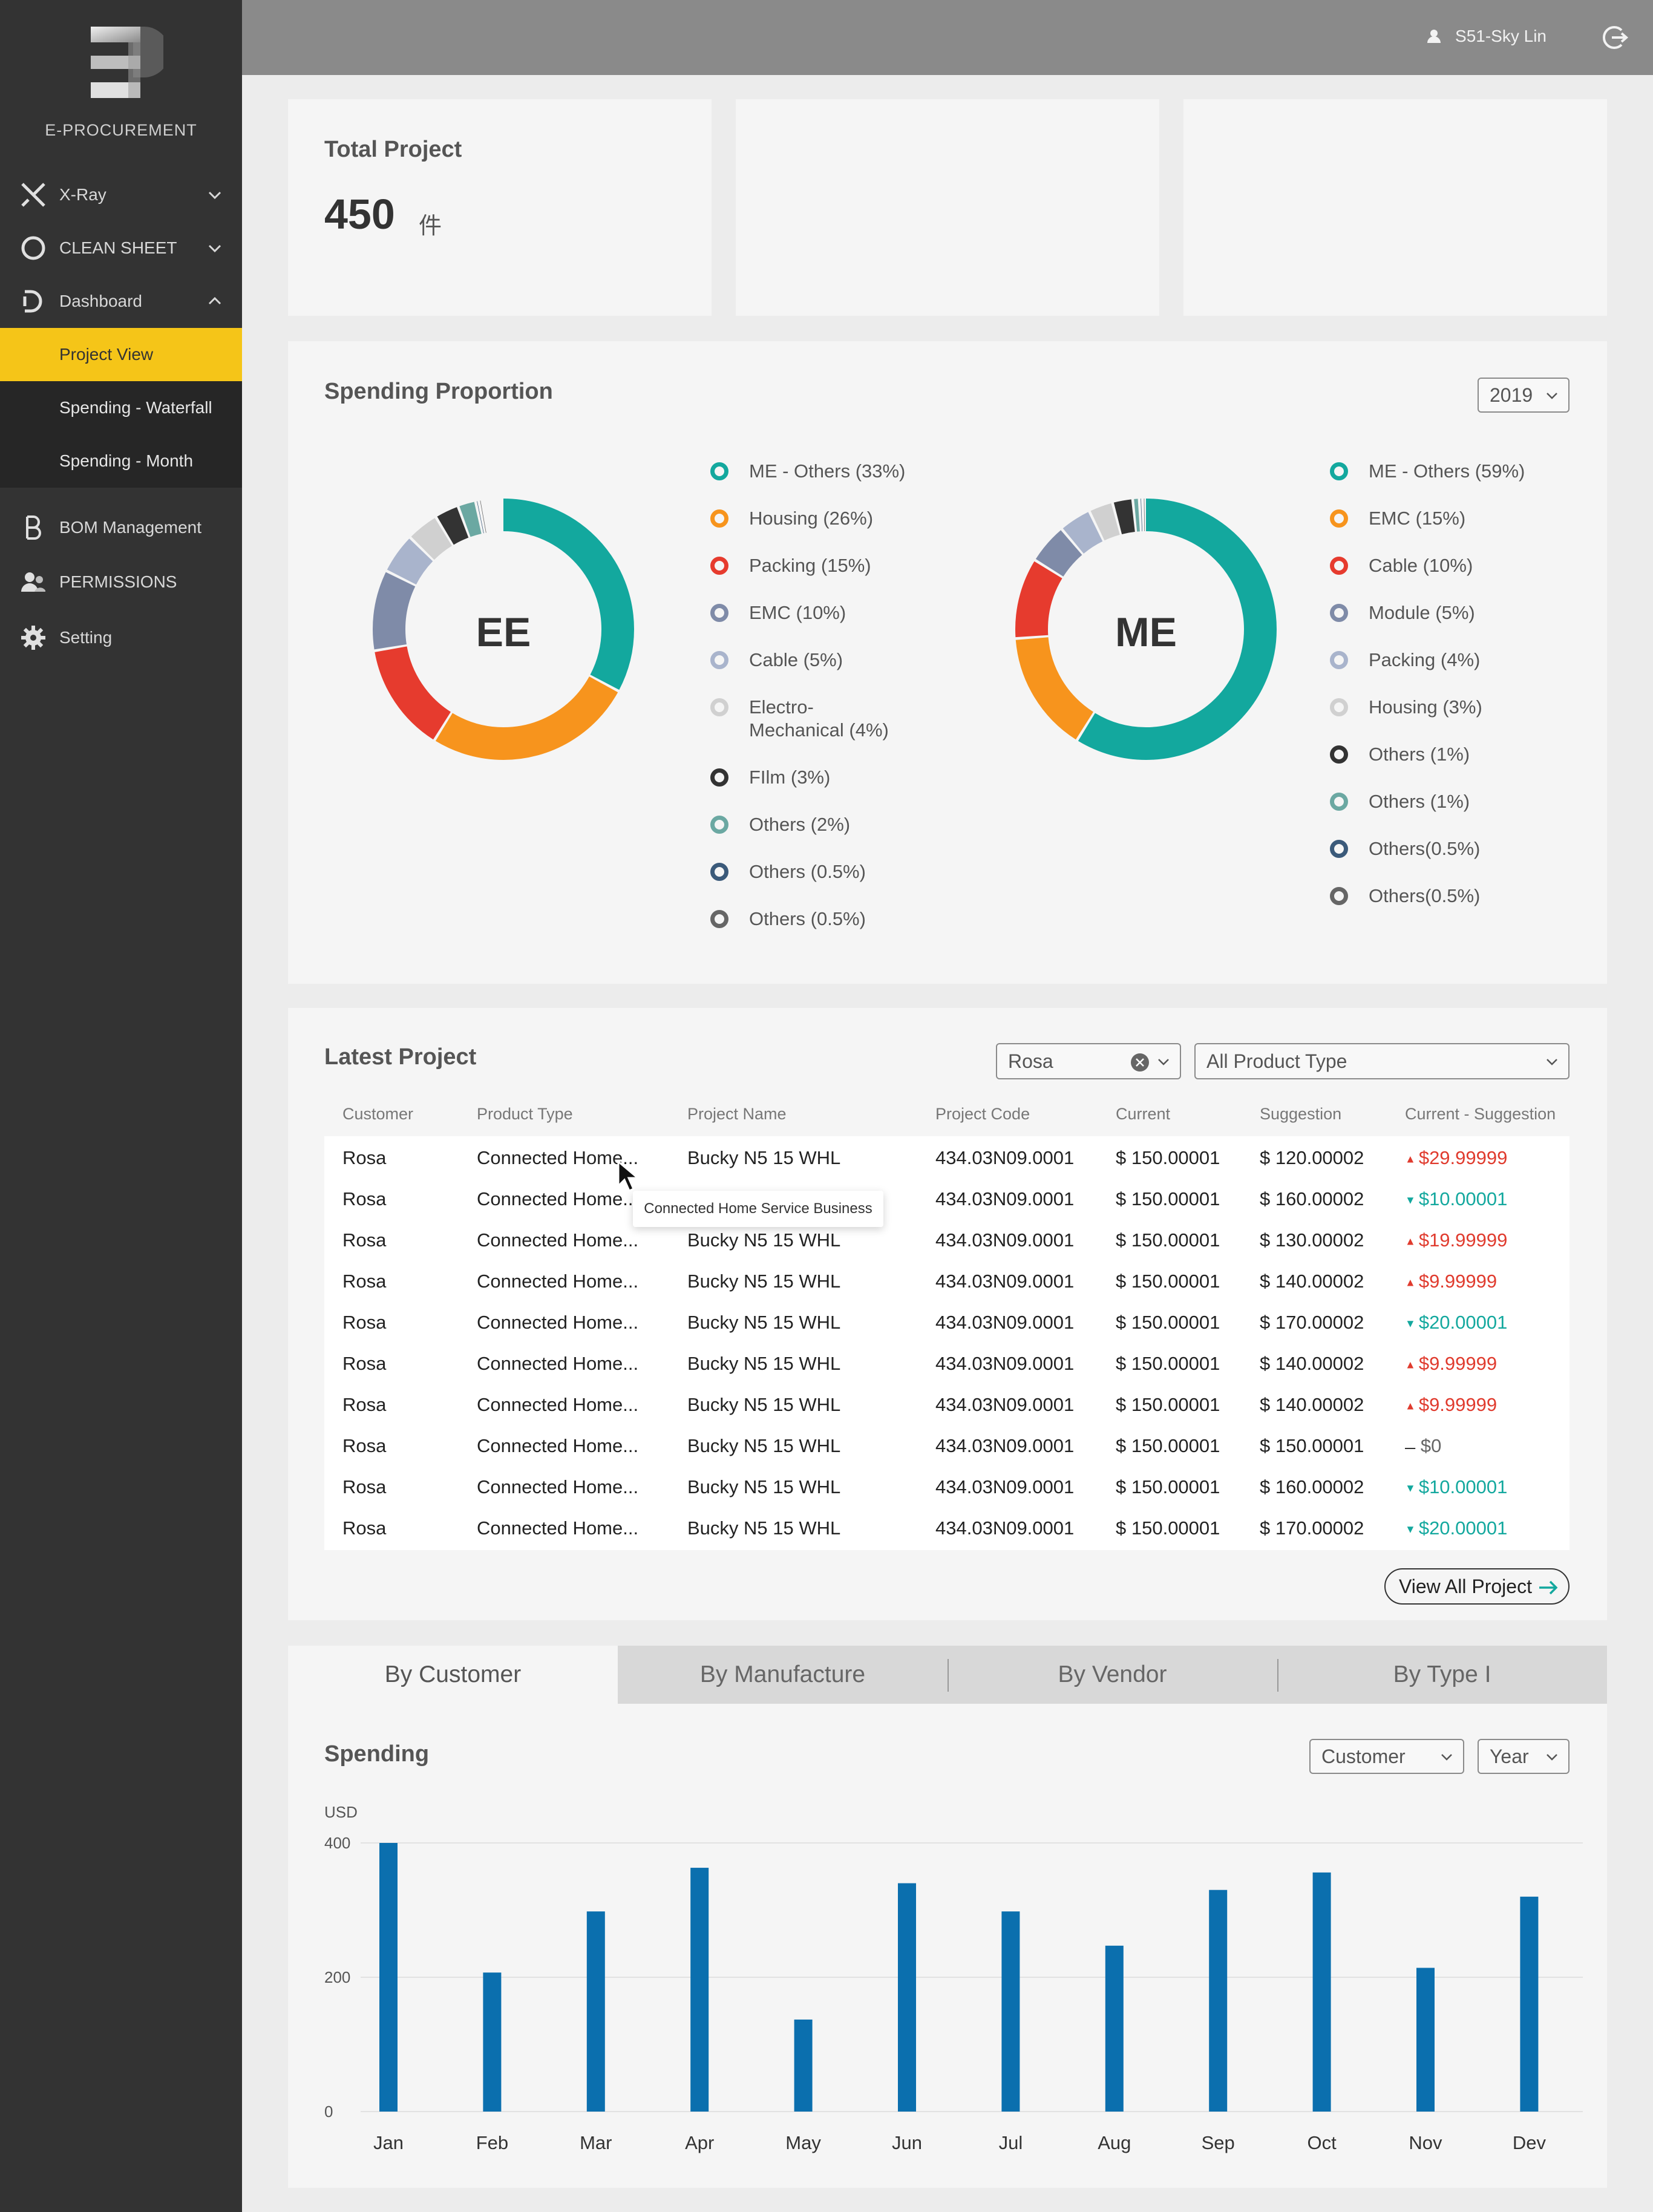 The width and height of the screenshot is (1653, 2212). I want to click on clear-icon, so click(1140, 1062).